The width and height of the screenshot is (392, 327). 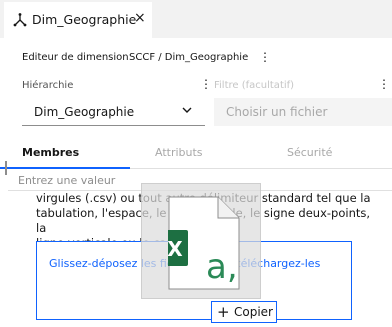 I want to click on tab-dim-geographie: Dim_Geographie ×, so click(x=78, y=20).